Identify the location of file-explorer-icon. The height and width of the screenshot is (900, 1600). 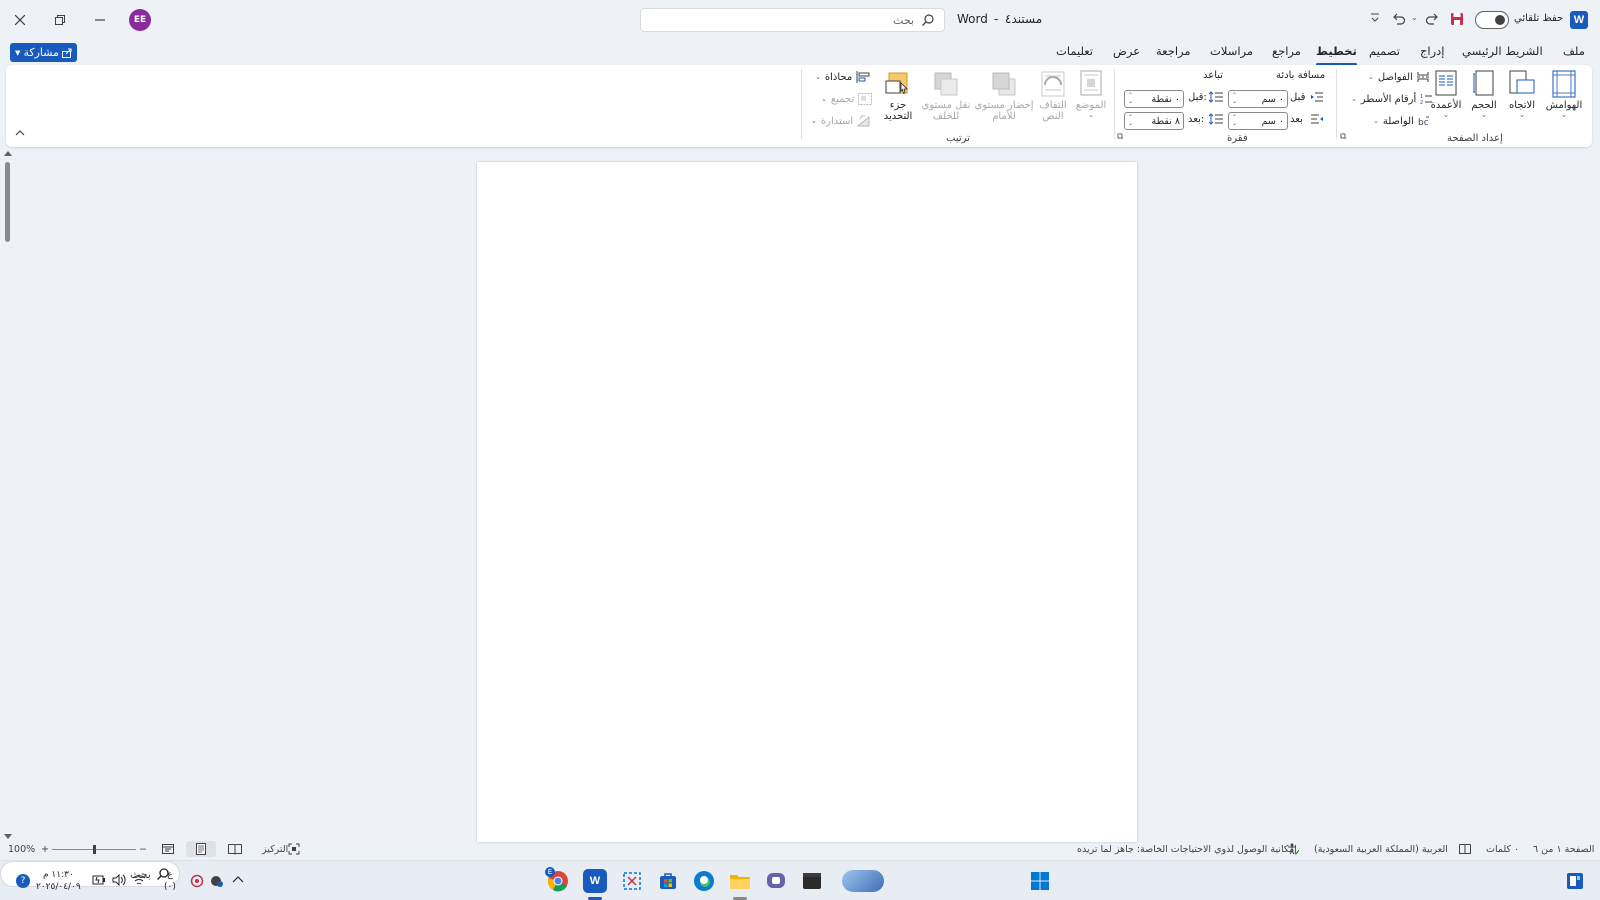
(740, 881).